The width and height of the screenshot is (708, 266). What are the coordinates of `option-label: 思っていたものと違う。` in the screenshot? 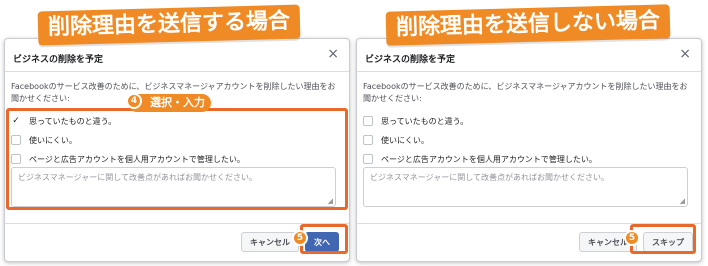 It's located at (425, 121).